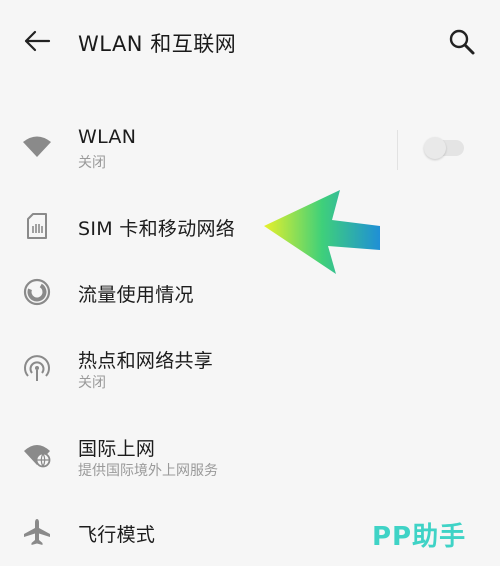 Image resolution: width=500 pixels, height=566 pixels. Describe the element at coordinates (146, 361) in the screenshot. I see `setting-title: 热点和网络共享` at that location.